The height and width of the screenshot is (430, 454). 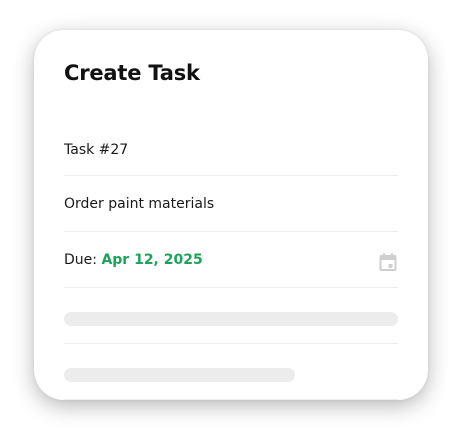 I want to click on task-id-row: Task #27, so click(x=231, y=148).